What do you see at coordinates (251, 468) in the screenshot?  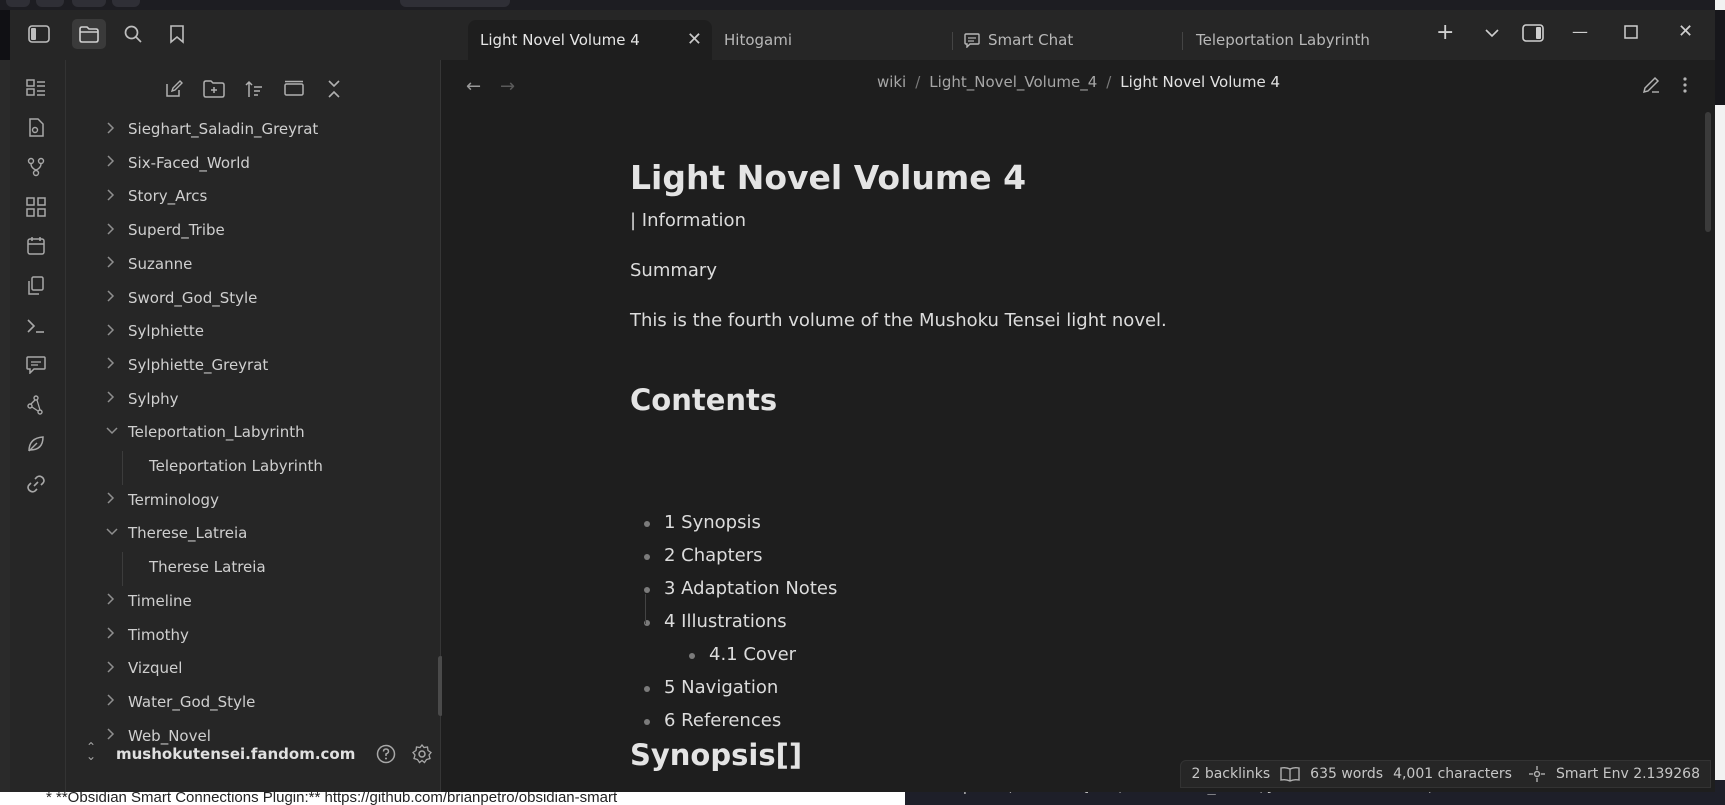 I see `file-tree-file: Teleportation Labyrinth` at bounding box center [251, 468].